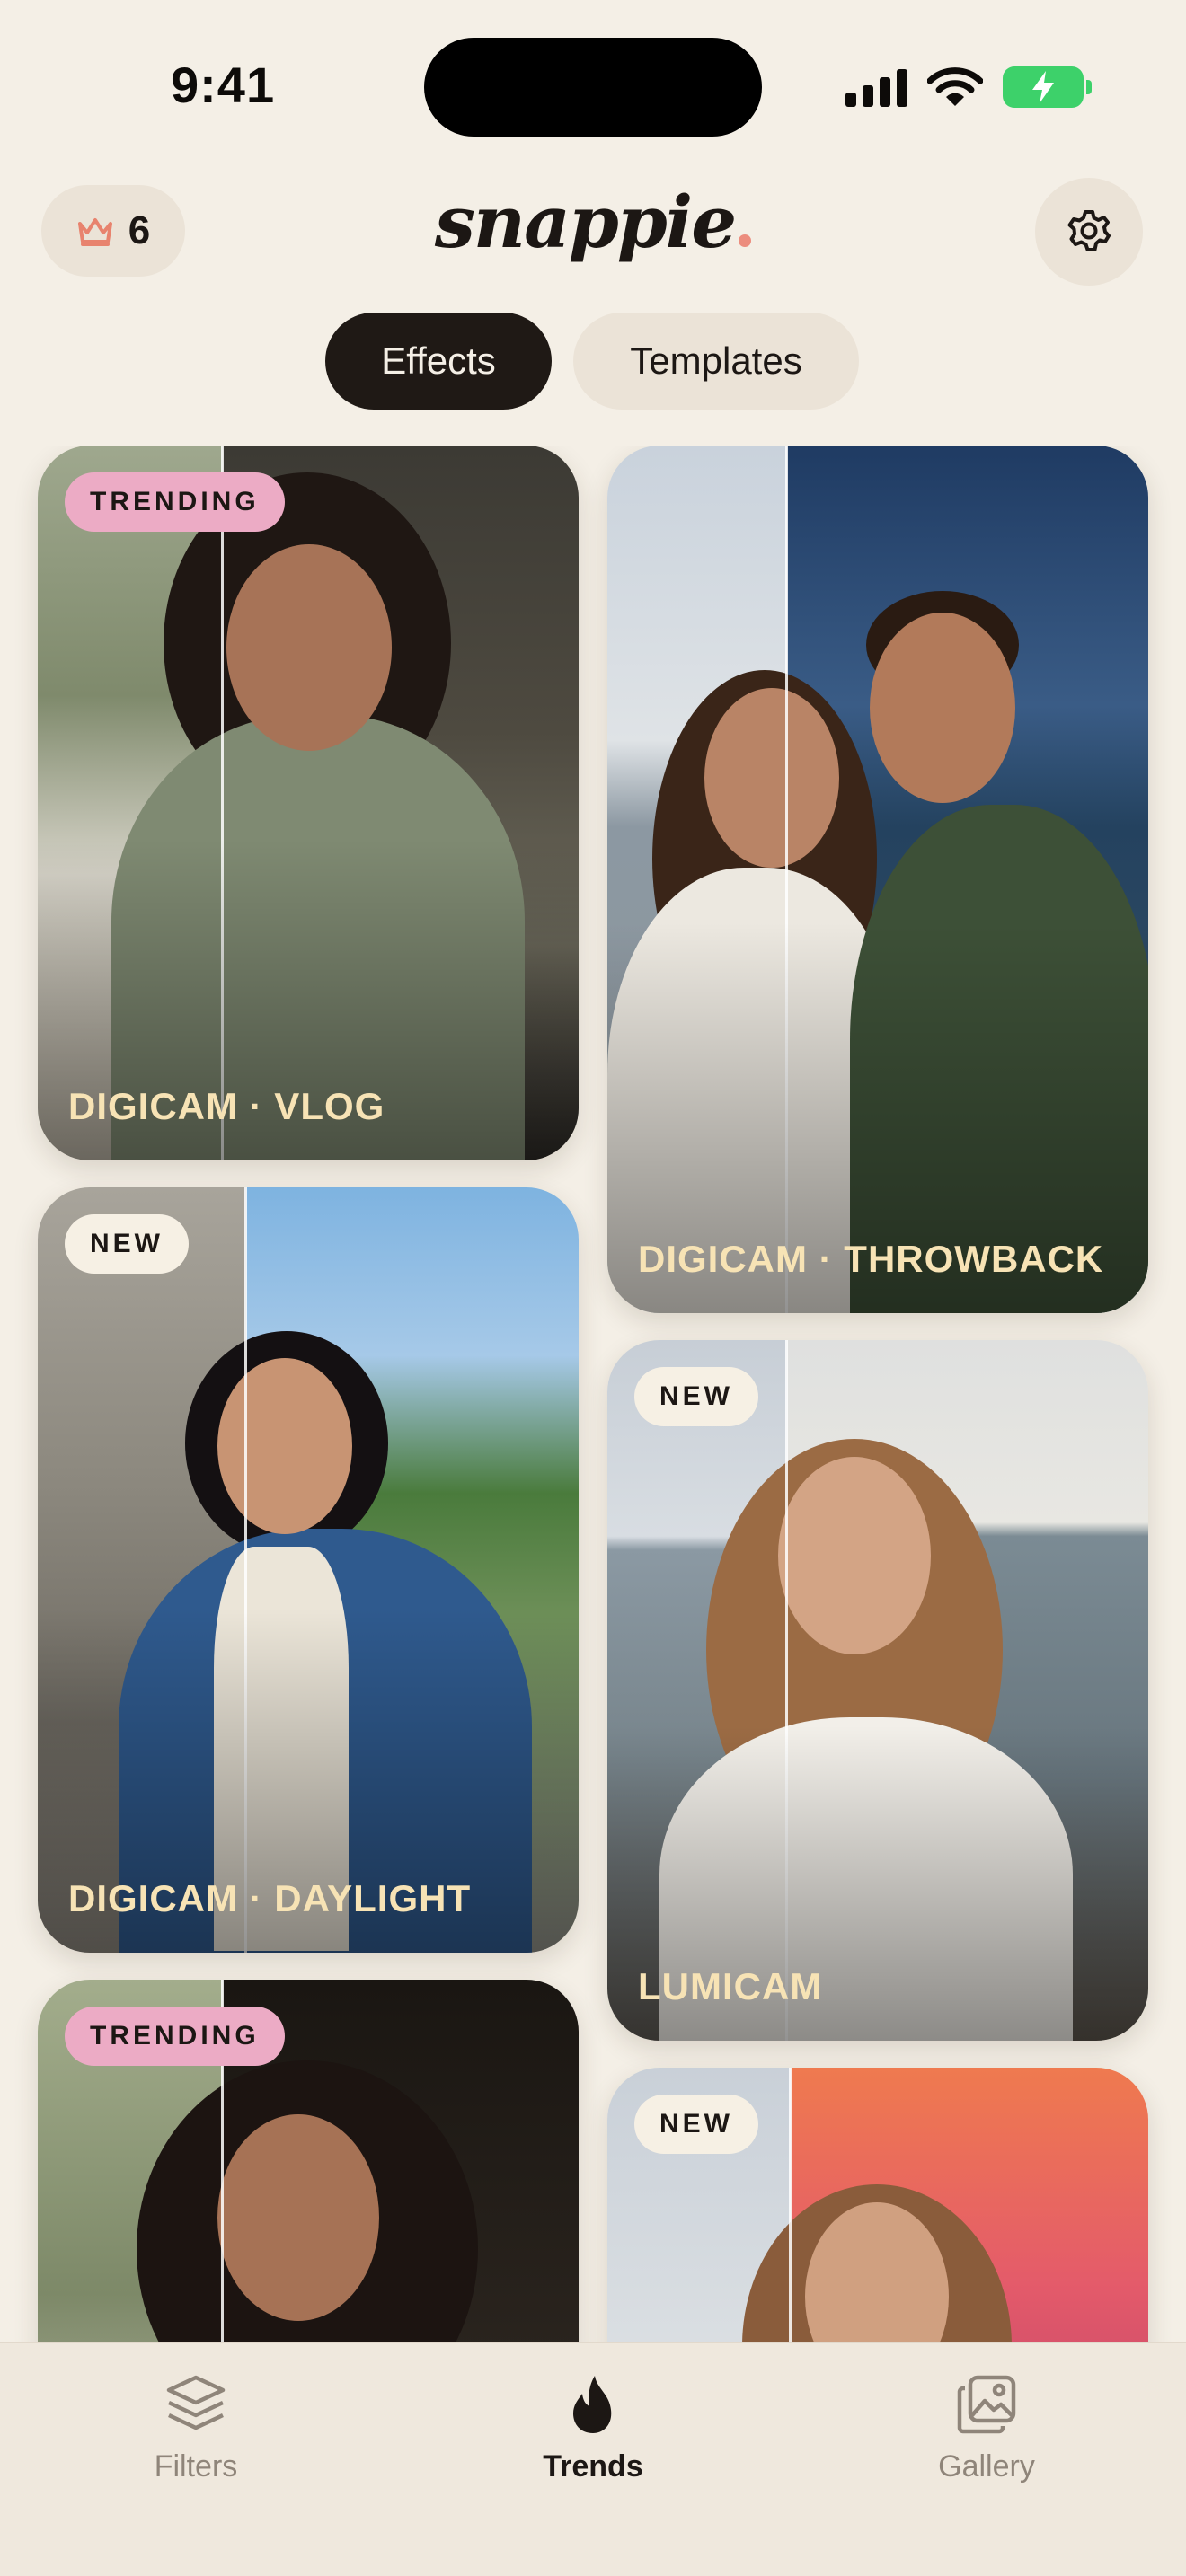 The image size is (1186, 2576). Describe the element at coordinates (986, 2466) in the screenshot. I see `nav-label: Gallery` at that location.